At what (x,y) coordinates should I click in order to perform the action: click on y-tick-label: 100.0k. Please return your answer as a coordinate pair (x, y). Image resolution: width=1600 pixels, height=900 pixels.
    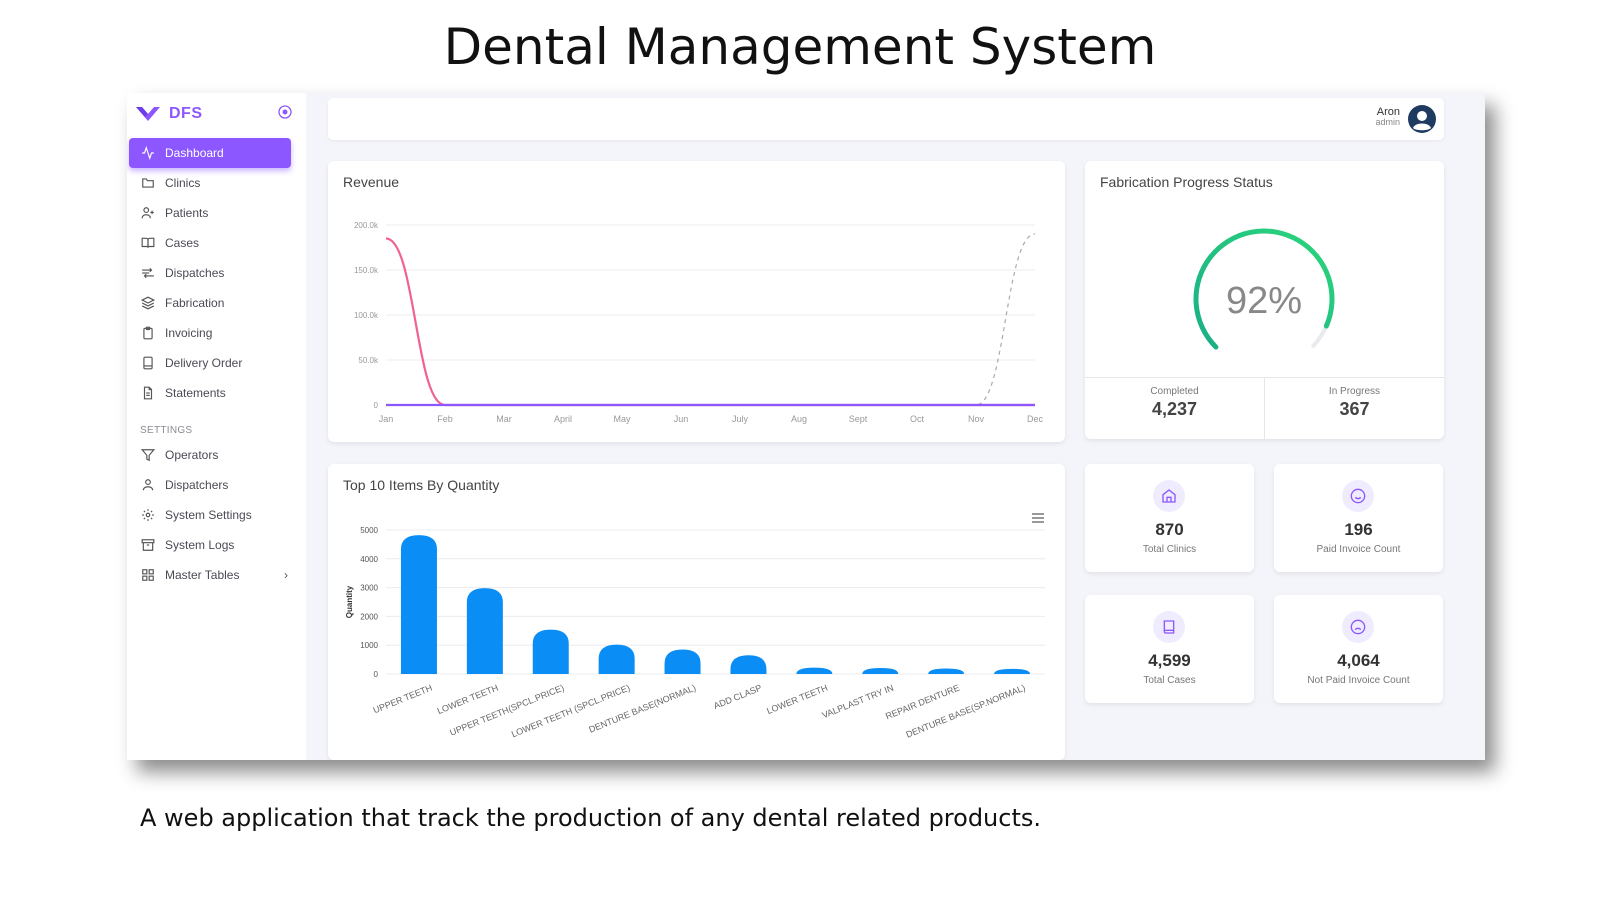
    Looking at the image, I should click on (366, 315).